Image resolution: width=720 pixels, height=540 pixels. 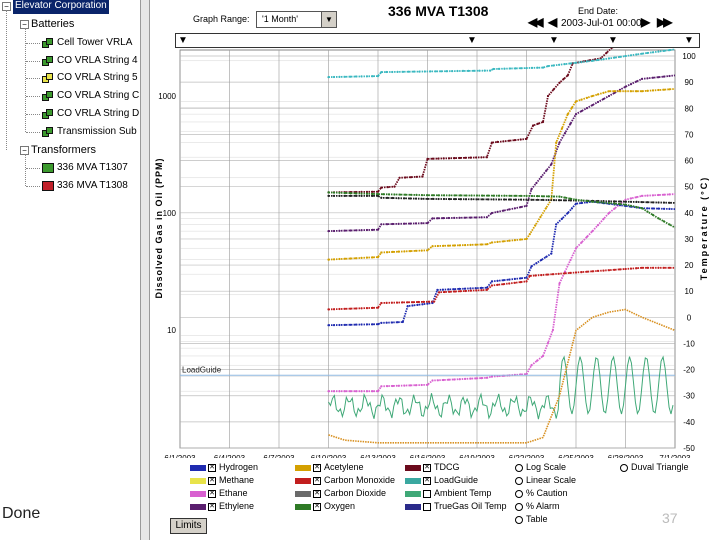 I want to click on tree-item-co-vrla-string-5: CO VRLA String 5, so click(x=82, y=78).